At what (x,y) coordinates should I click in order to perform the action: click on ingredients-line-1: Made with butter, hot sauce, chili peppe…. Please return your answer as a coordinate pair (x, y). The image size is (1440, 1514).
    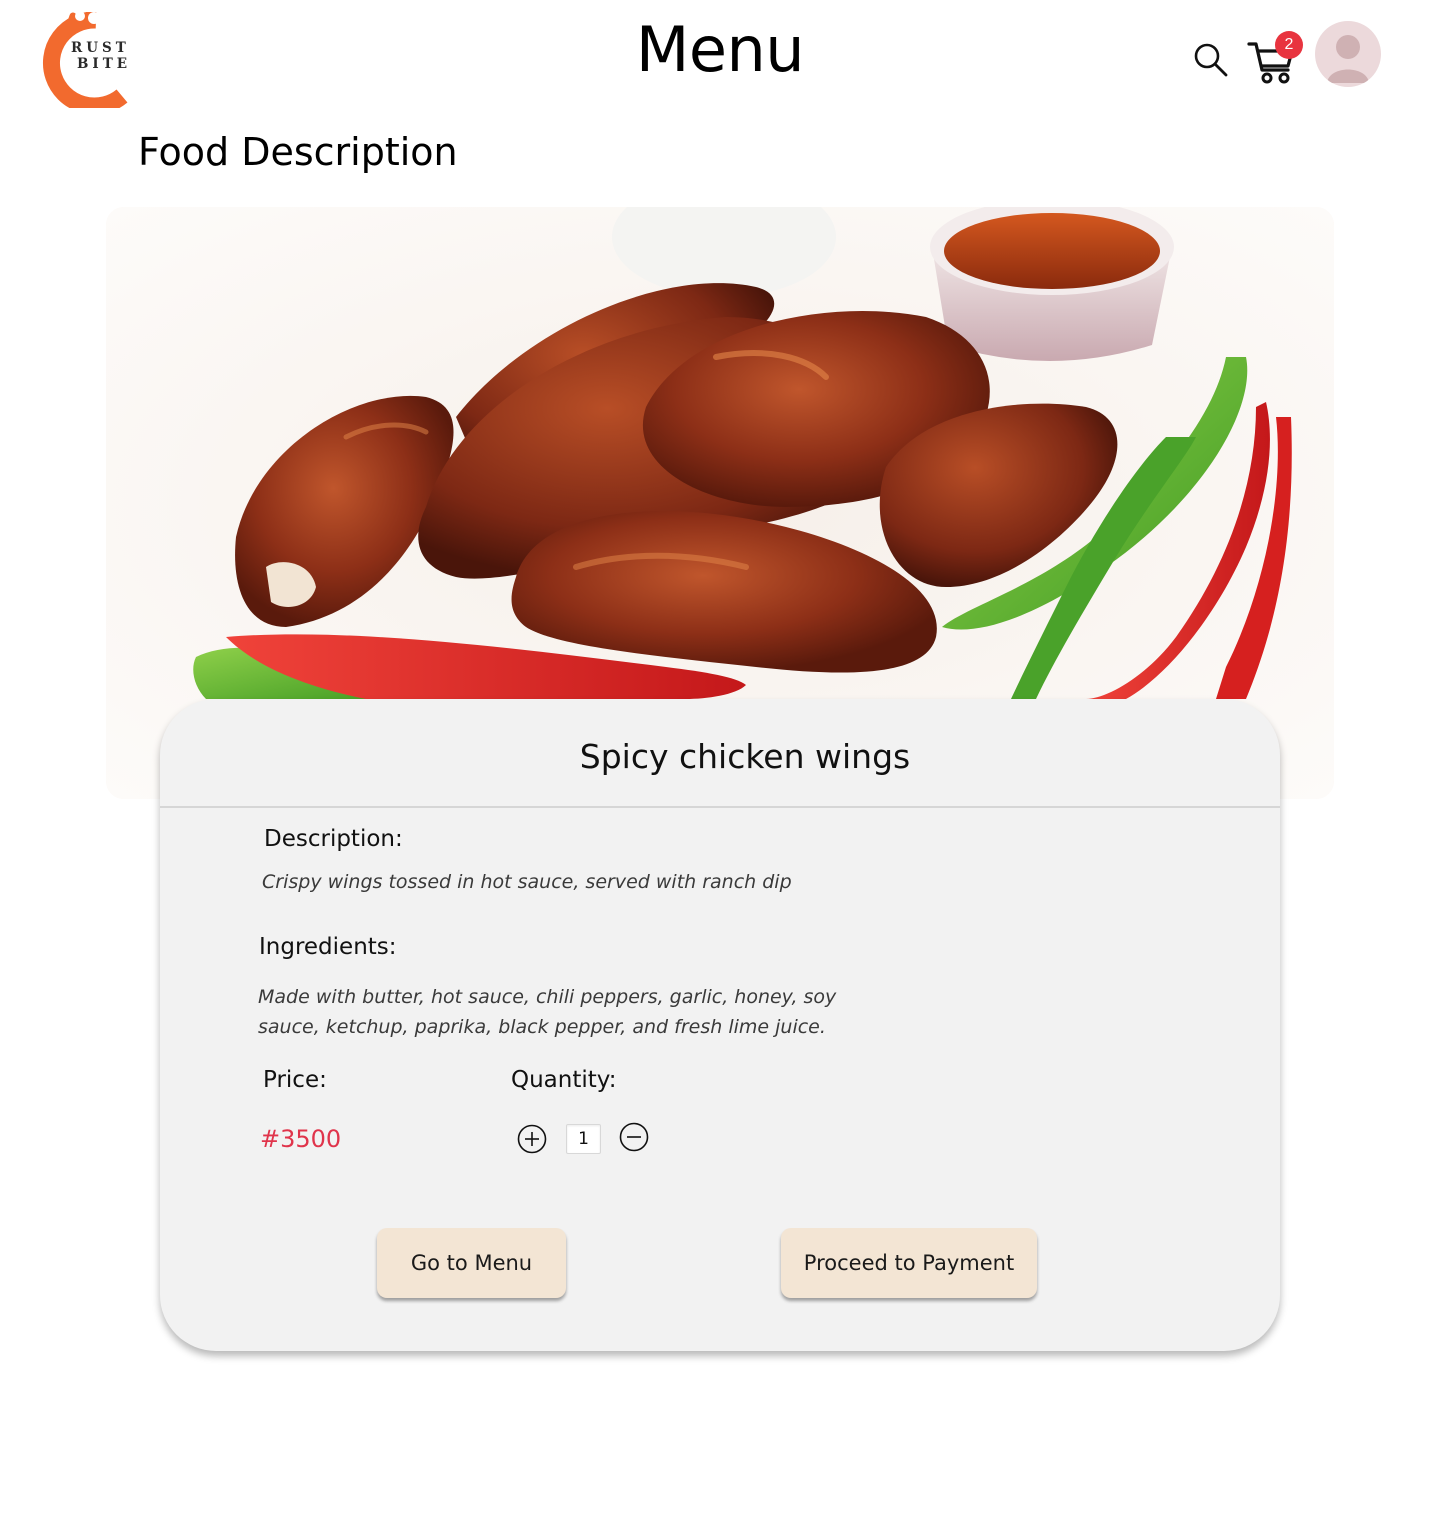
    Looking at the image, I should click on (547, 997).